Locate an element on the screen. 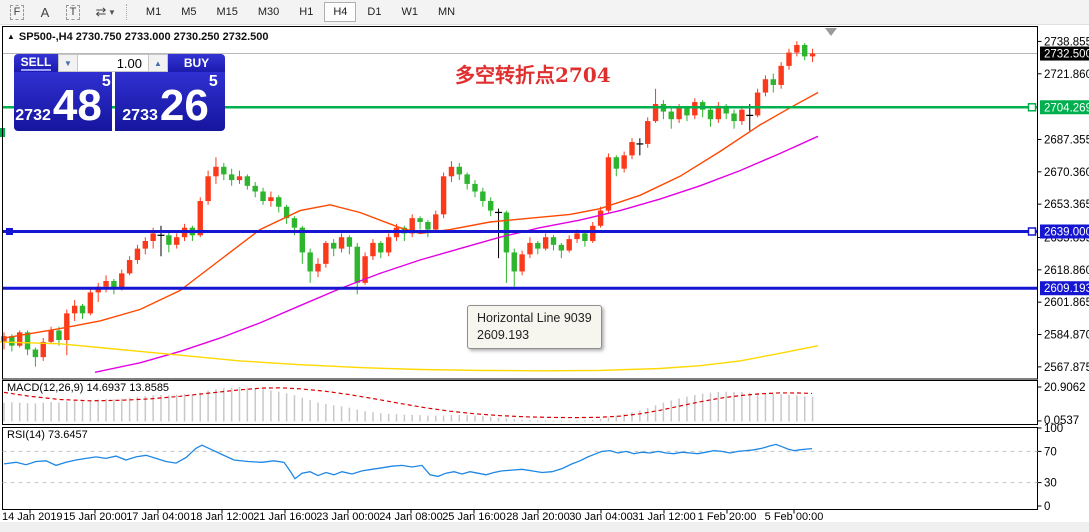 The image size is (1089, 532). price-axis-label: 2618.860 is located at coordinates (1066, 271).